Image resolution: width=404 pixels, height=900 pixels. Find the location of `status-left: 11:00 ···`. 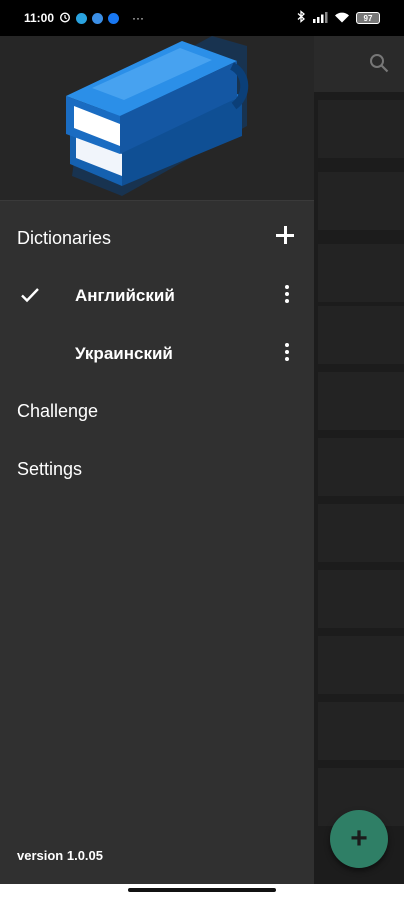

status-left: 11:00 ··· is located at coordinates (84, 18).